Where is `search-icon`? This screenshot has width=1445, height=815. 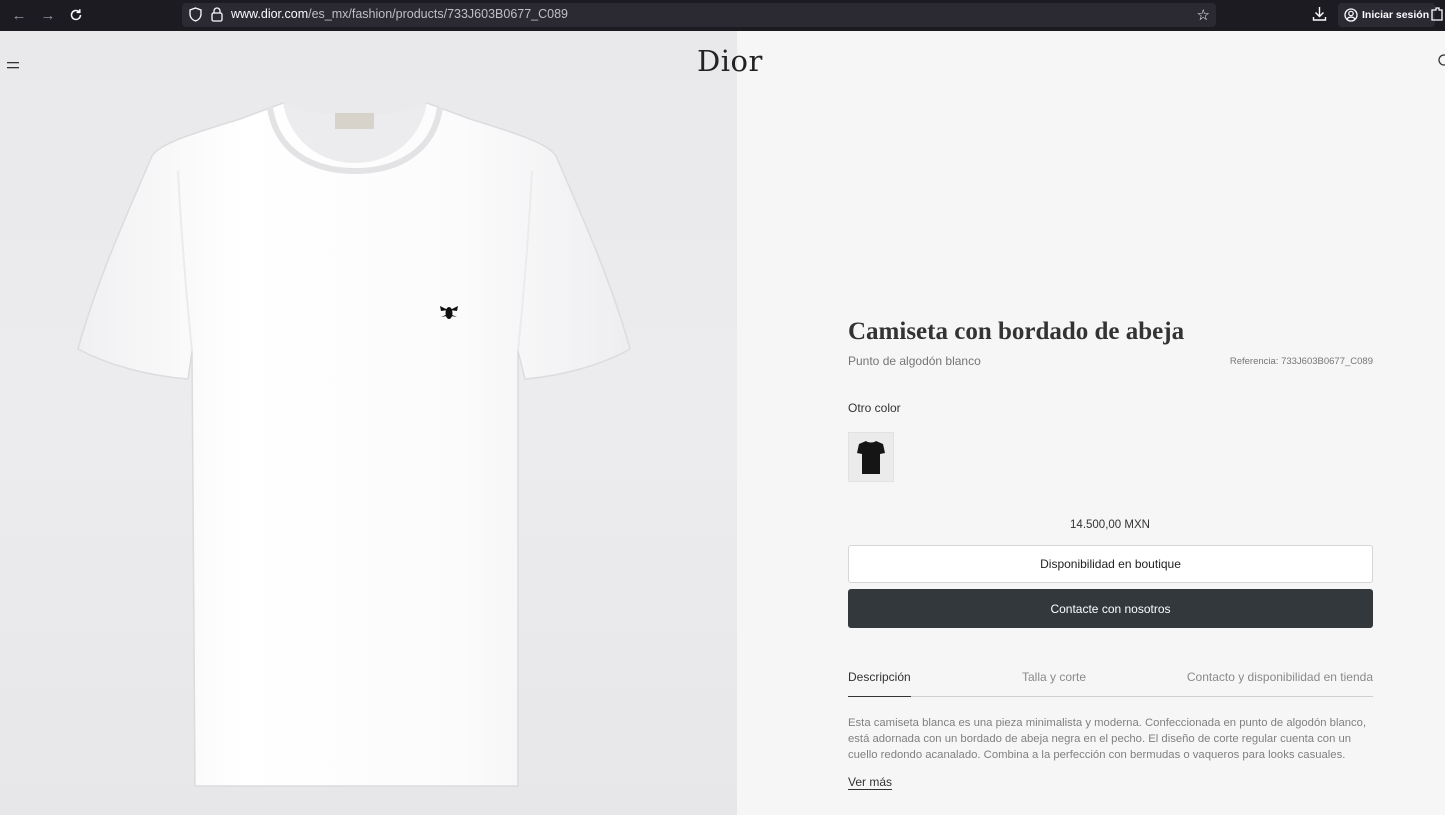 search-icon is located at coordinates (1440, 63).